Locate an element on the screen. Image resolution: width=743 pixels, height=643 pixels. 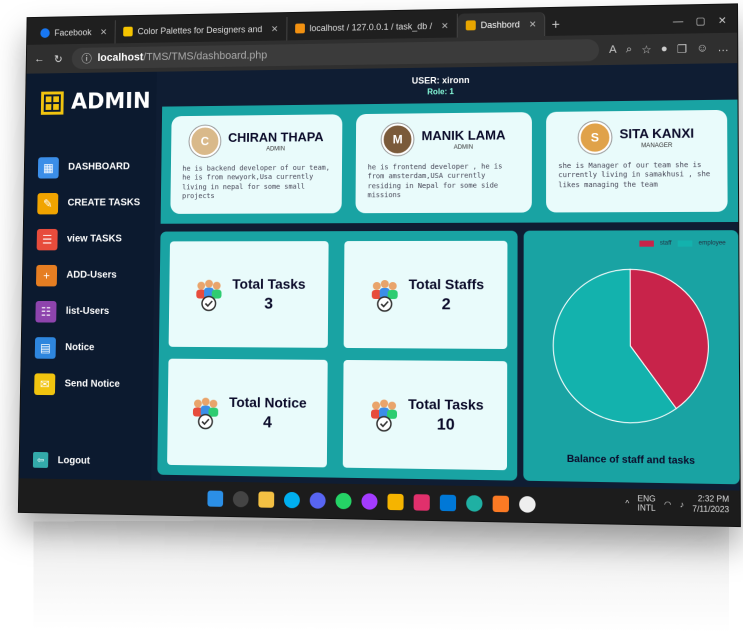
avatar: C is located at coordinates (204, 141).